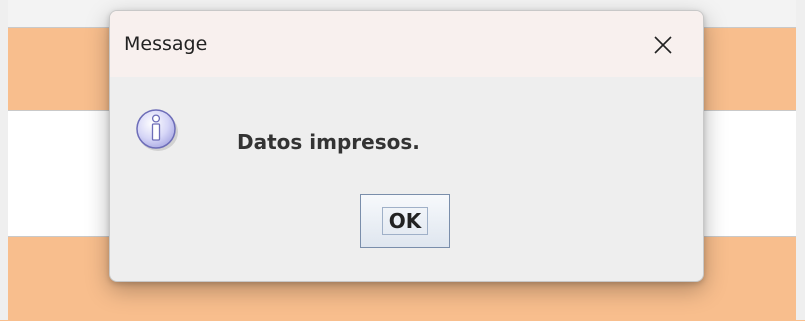 The image size is (805, 321). I want to click on close-icon, so click(663, 45).